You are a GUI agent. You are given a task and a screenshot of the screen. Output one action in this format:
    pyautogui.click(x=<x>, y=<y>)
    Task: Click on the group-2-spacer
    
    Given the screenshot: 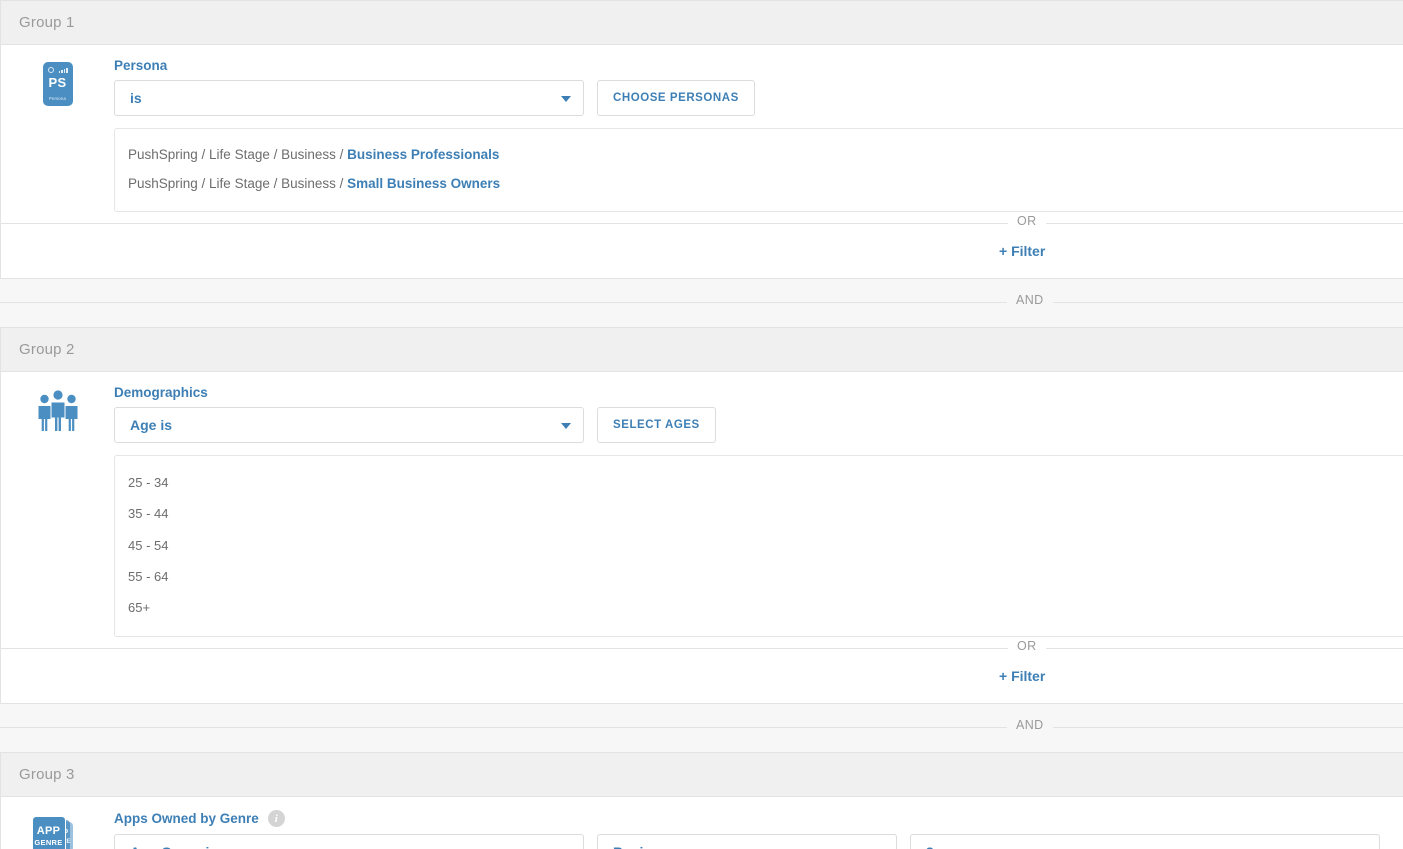 What is the action you would take?
    pyautogui.click(x=702, y=643)
    